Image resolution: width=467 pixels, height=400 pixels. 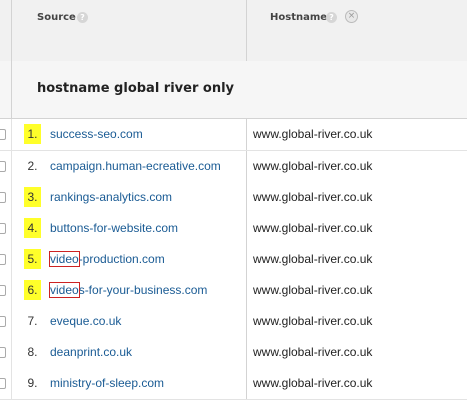 What do you see at coordinates (298, 17) in the screenshot?
I see `hostname-header-label: Hostname` at bounding box center [298, 17].